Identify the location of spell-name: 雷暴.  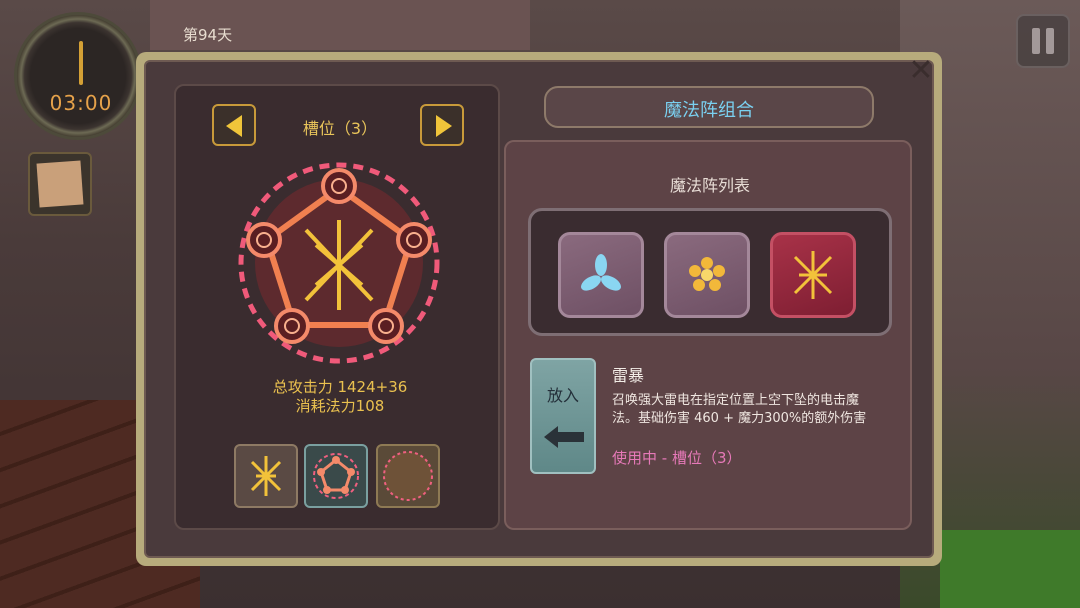
(628, 375).